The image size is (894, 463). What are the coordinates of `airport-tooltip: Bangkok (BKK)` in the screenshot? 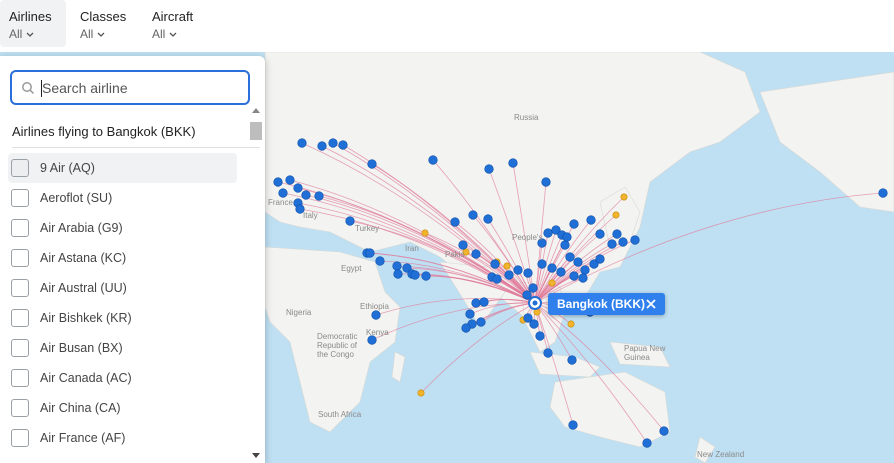 It's located at (606, 304).